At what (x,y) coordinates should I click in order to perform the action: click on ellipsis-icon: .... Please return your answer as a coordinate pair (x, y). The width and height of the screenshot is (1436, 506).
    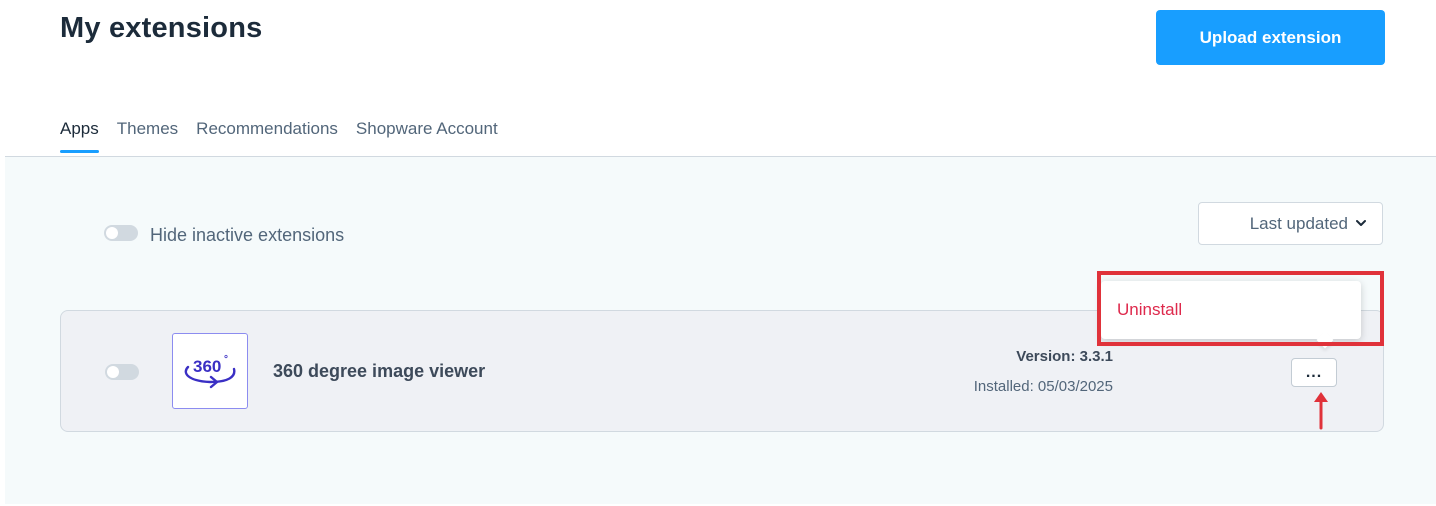
    Looking at the image, I should click on (1314, 372).